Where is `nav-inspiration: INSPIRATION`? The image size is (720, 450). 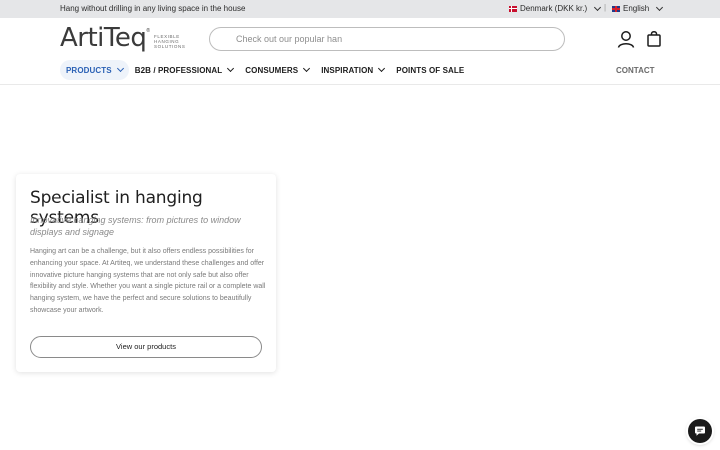 nav-inspiration: INSPIRATION is located at coordinates (352, 70).